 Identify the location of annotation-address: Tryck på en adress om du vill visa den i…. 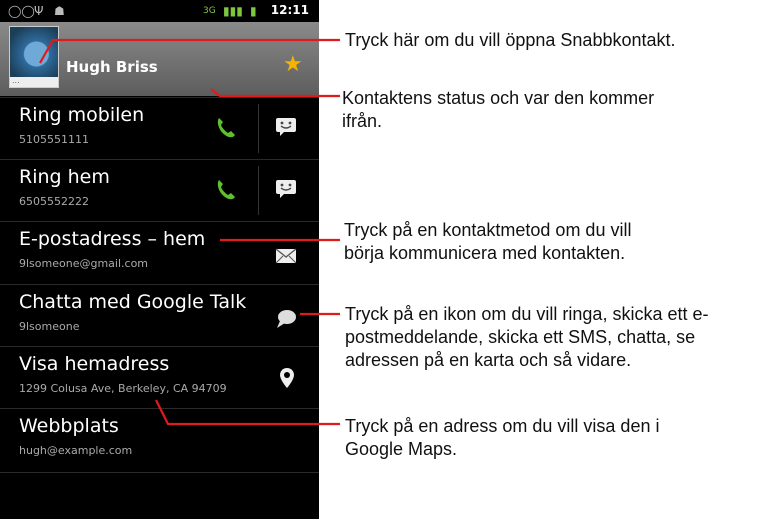
(502, 438).